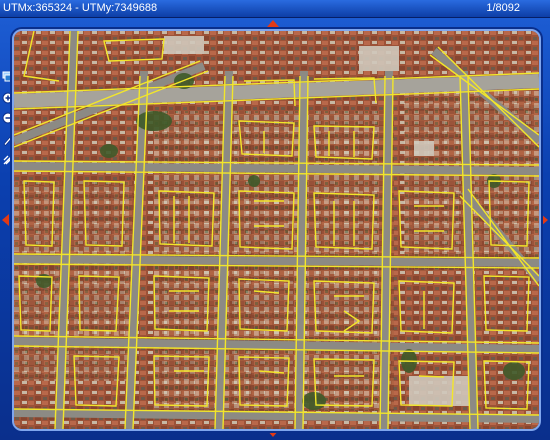  I want to click on top-status-bar: UTMx:365324 - UTMy:7349688 1/8092, so click(275, 9).